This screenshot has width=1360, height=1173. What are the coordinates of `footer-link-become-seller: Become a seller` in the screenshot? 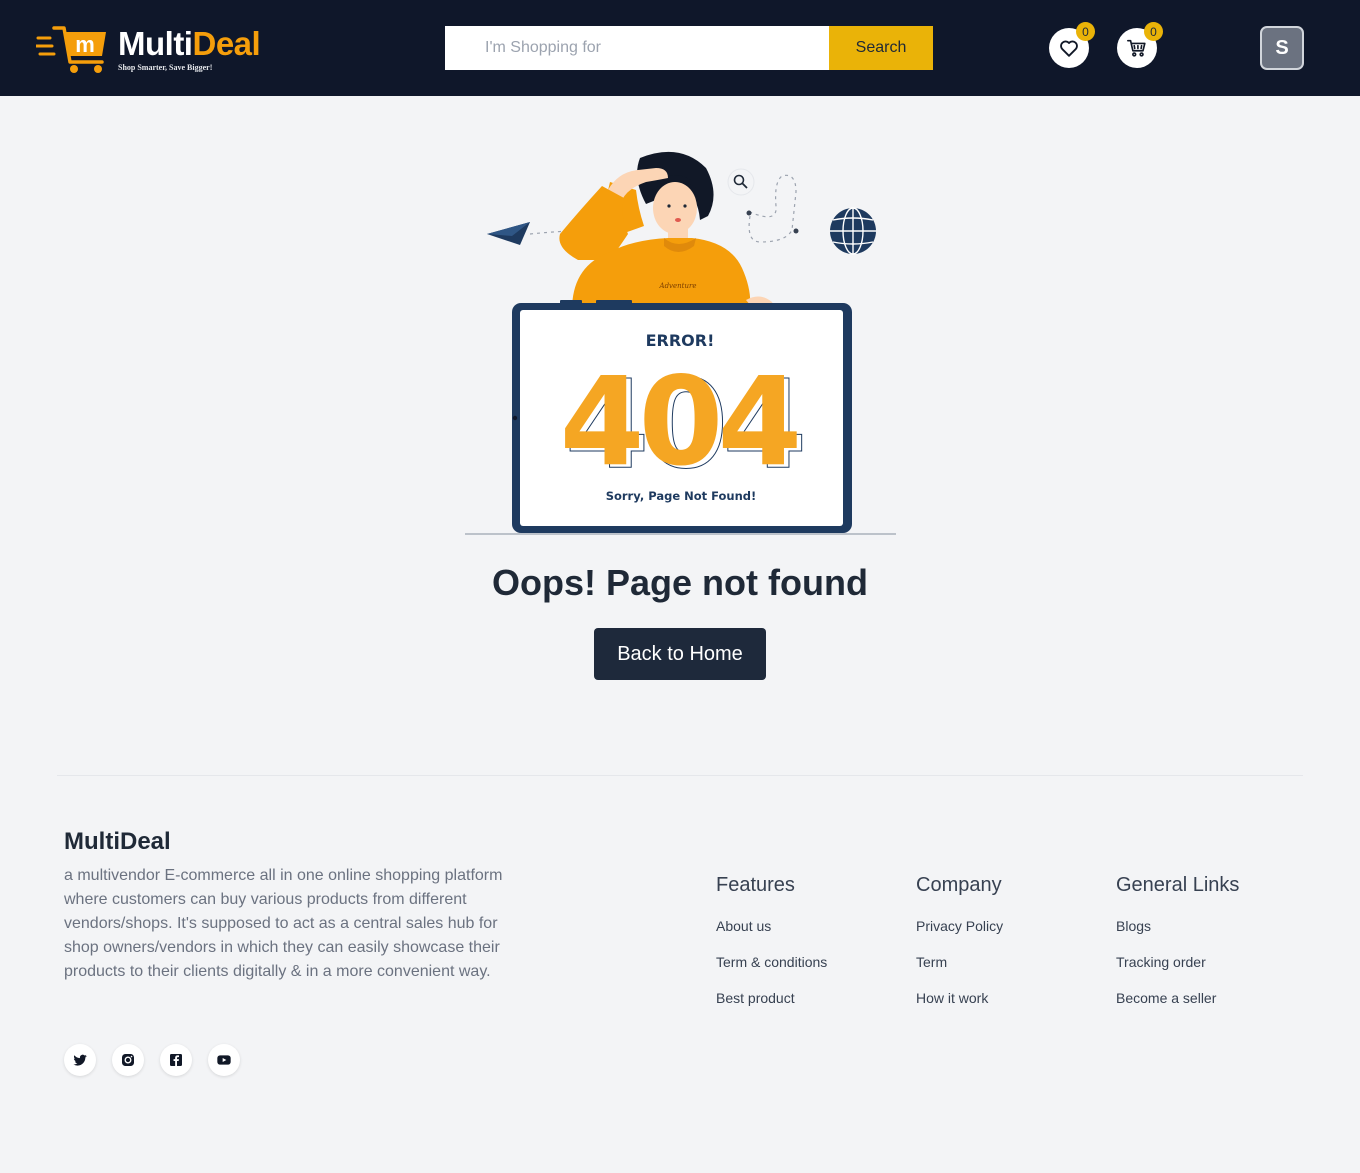 It's located at (1177, 1006).